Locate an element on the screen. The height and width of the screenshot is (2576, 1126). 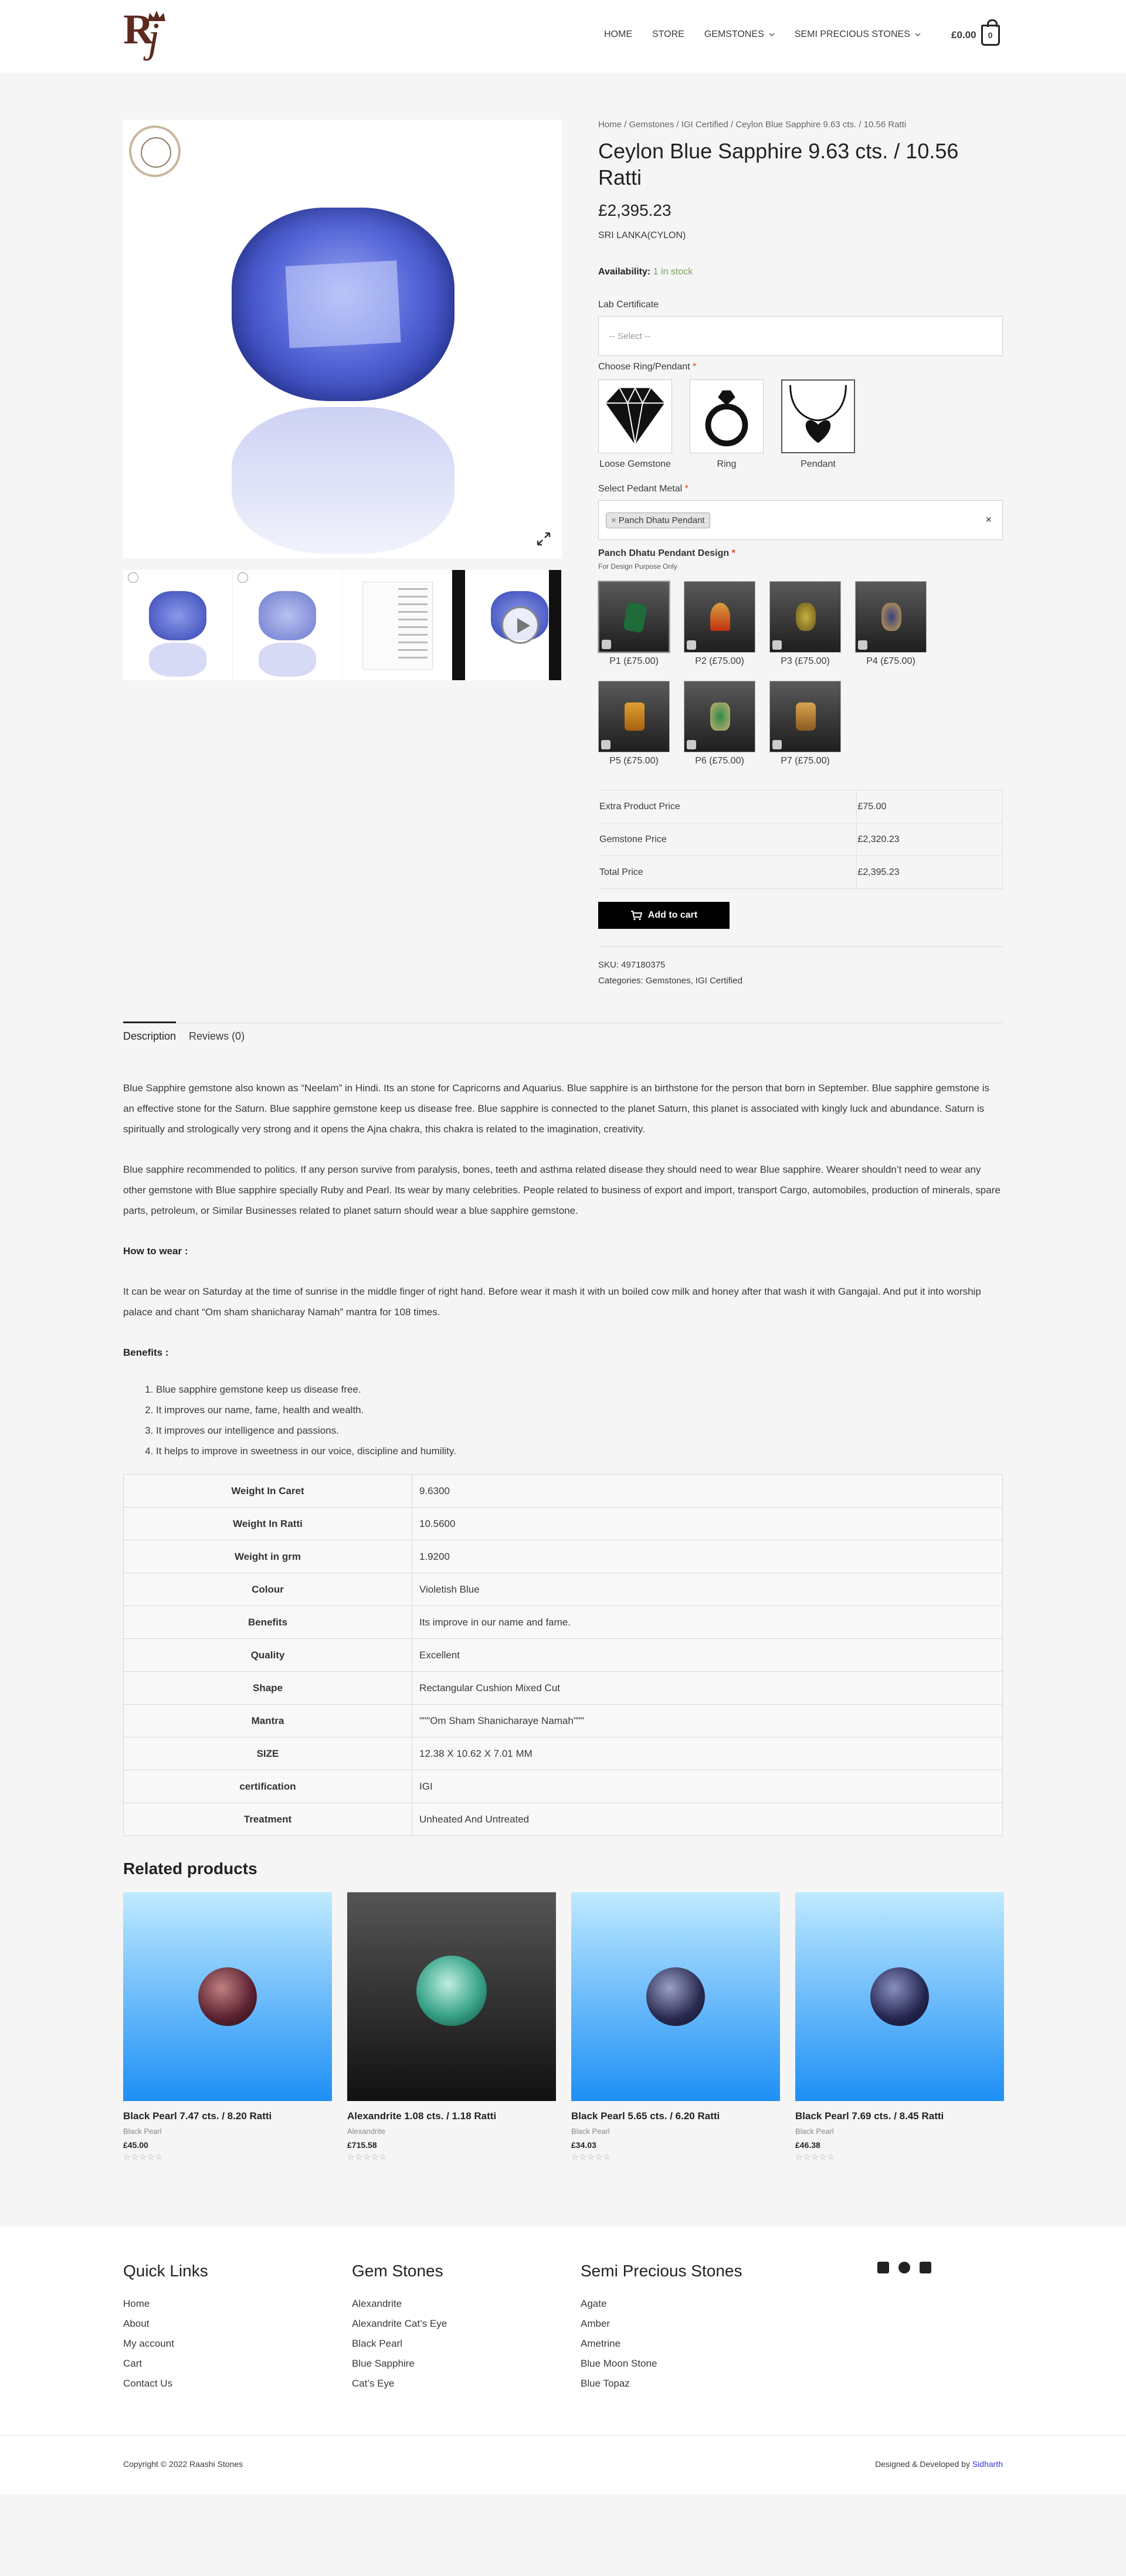
thumbnail-video is located at coordinates (507, 625).